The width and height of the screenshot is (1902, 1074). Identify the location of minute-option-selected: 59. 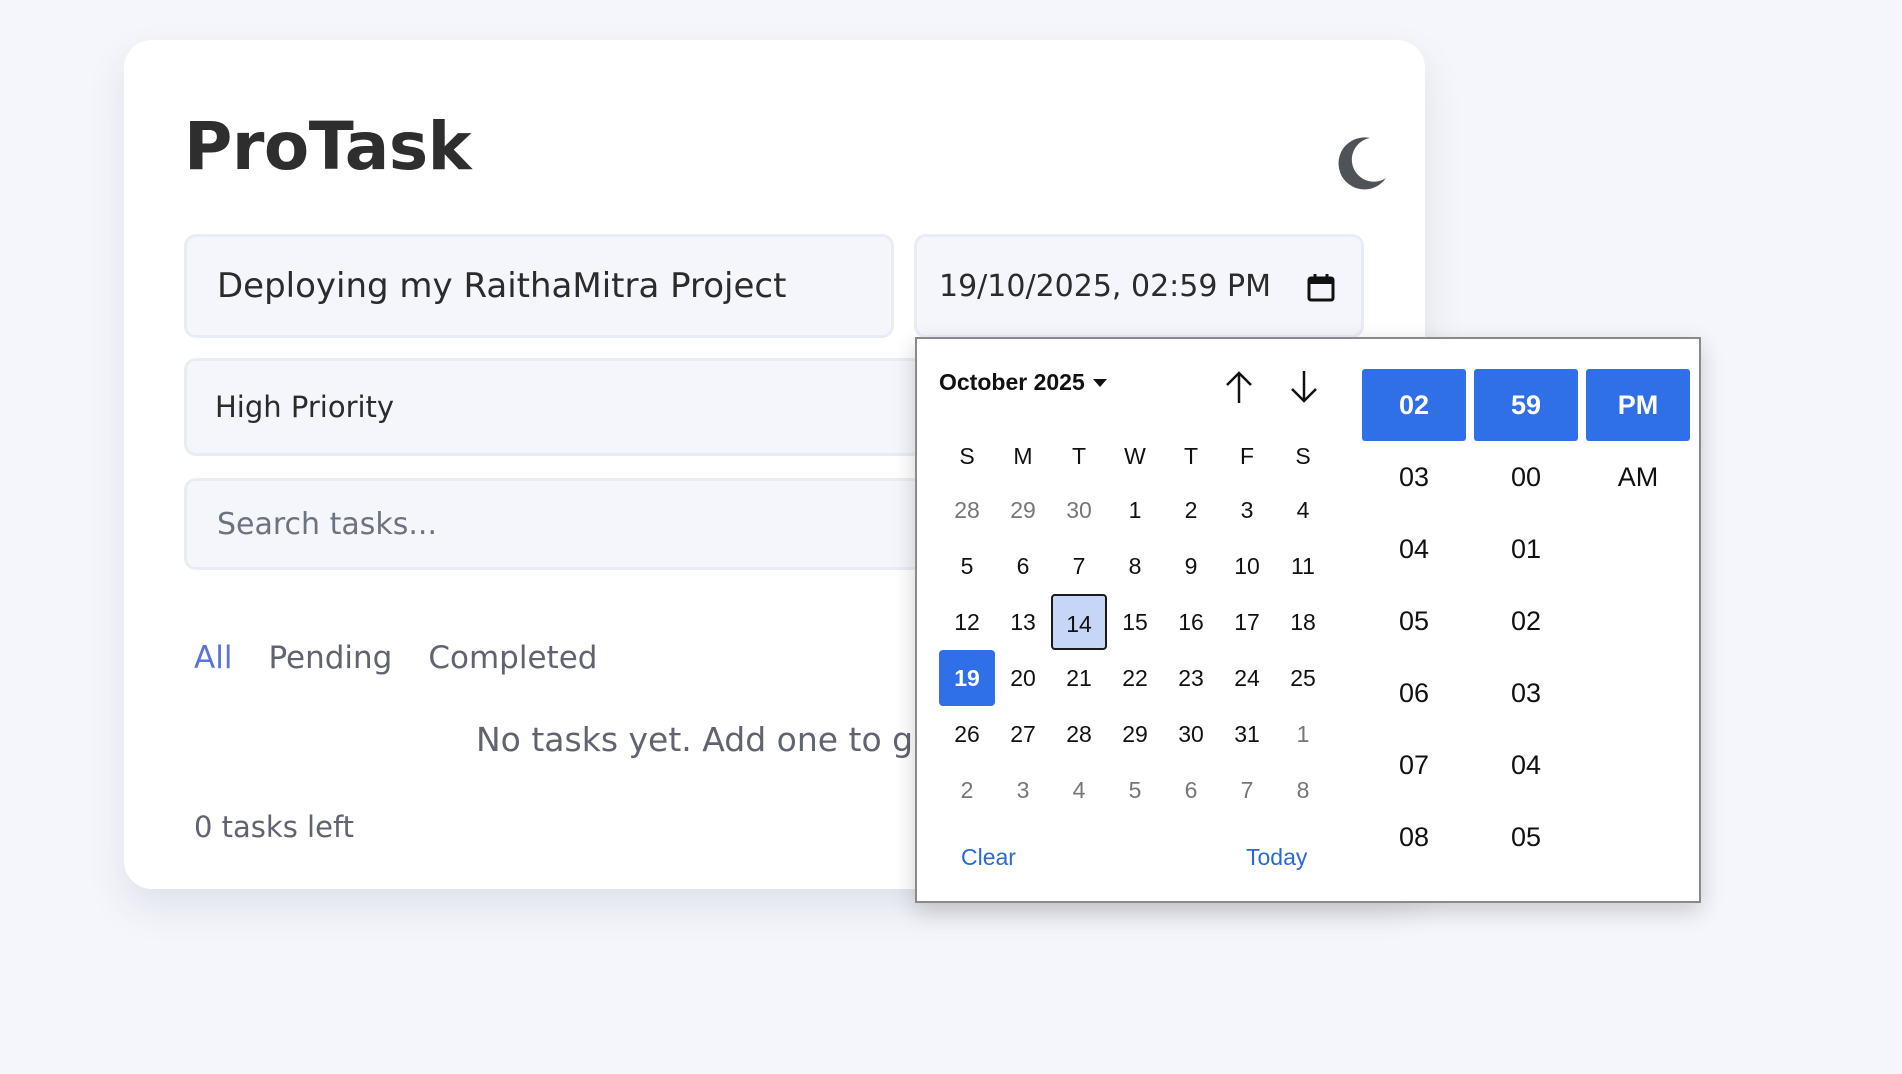
(1526, 405).